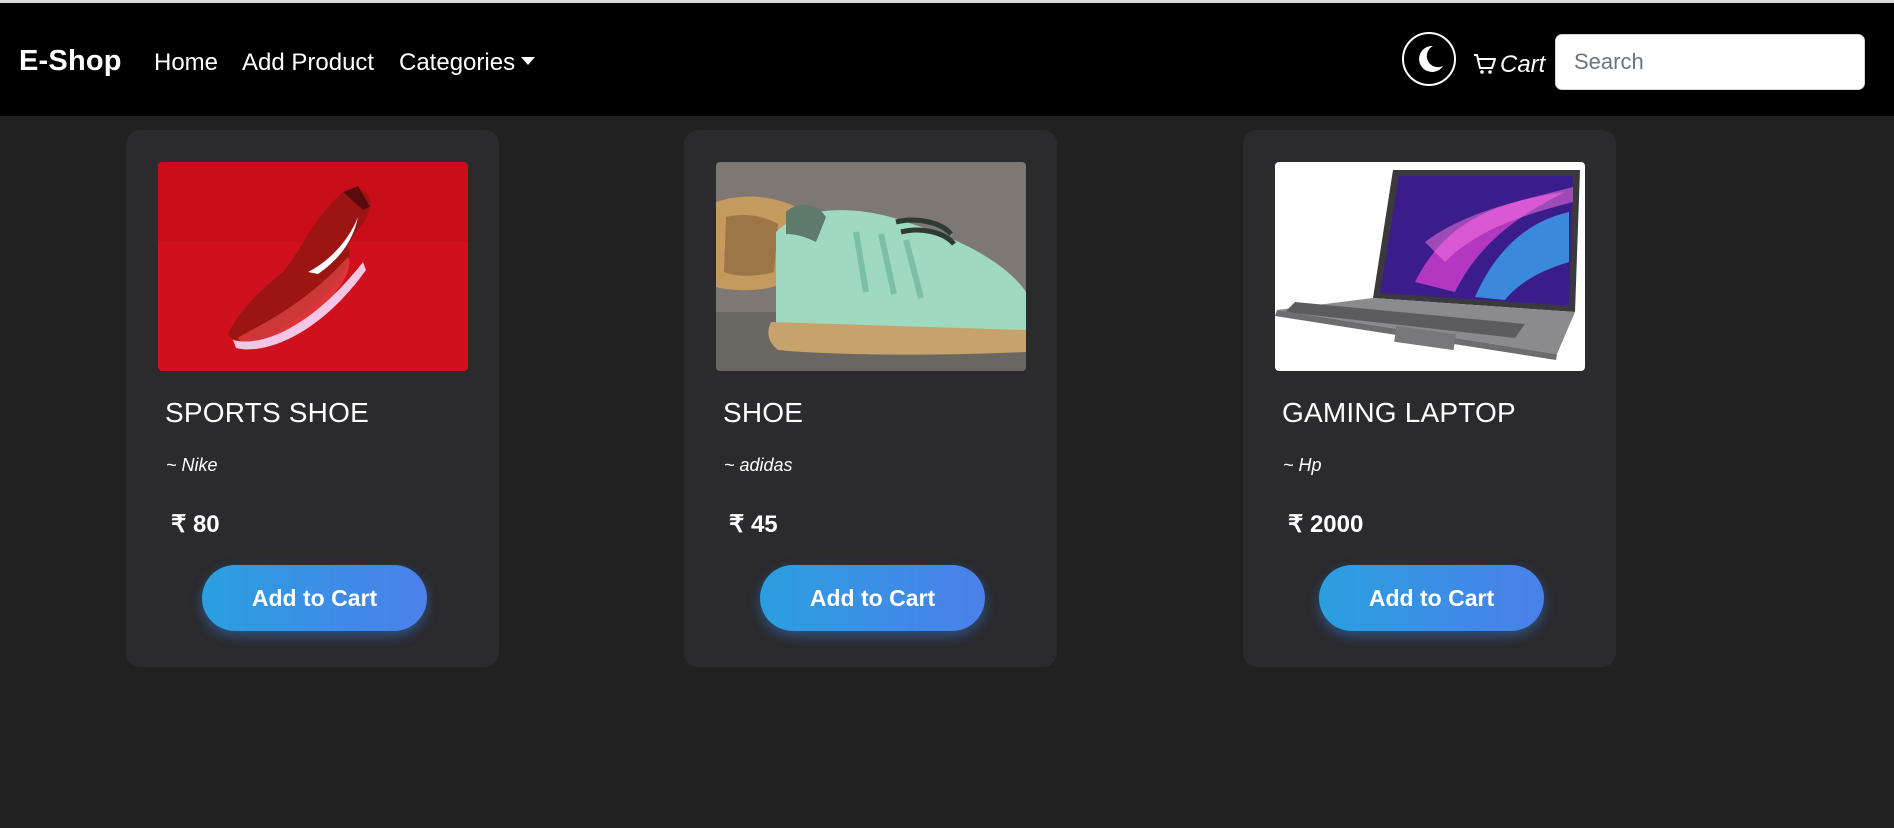 This screenshot has width=1894, height=828. What do you see at coordinates (308, 63) in the screenshot?
I see `nav-add-product-link: Add Product` at bounding box center [308, 63].